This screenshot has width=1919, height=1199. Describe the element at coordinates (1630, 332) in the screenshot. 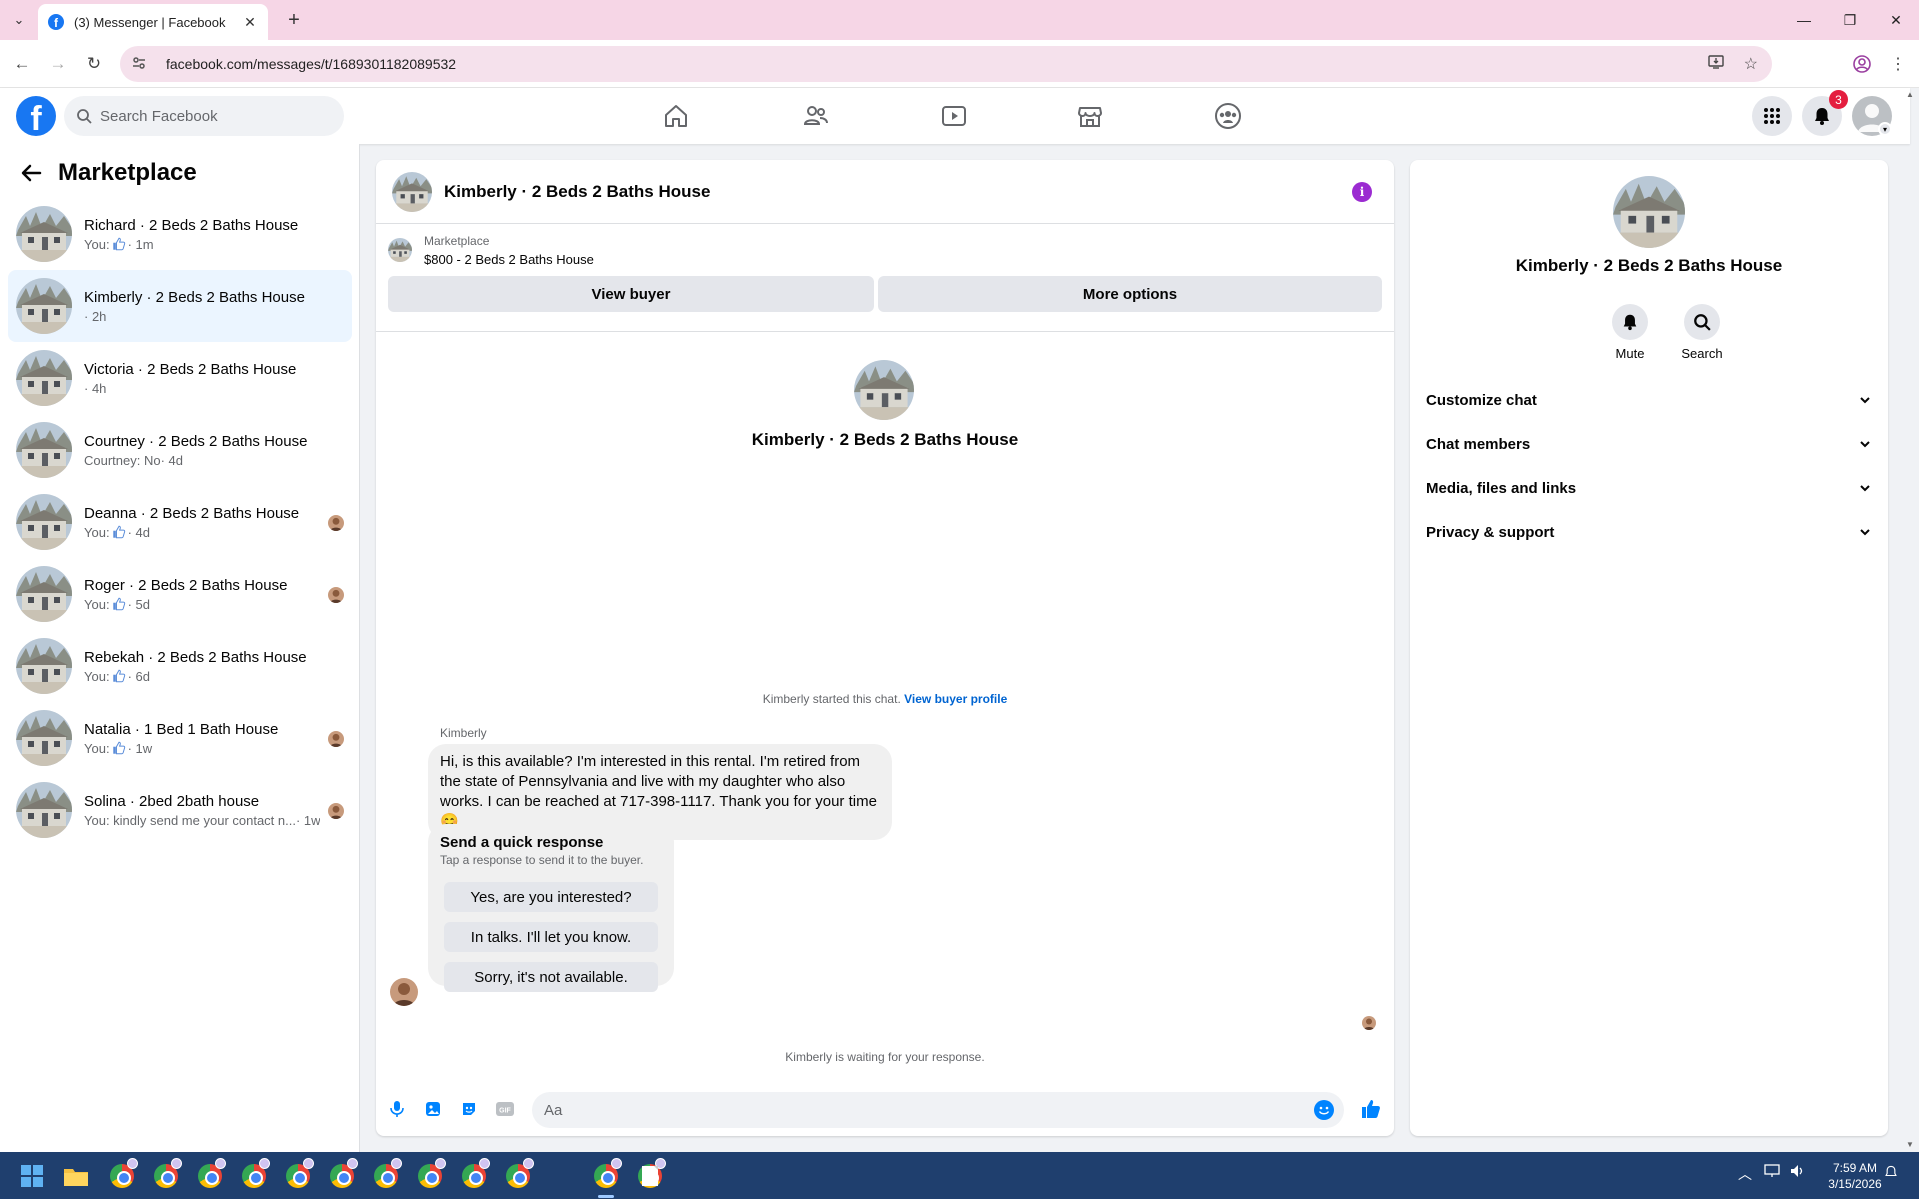

I see `mute-button: Mute` at that location.